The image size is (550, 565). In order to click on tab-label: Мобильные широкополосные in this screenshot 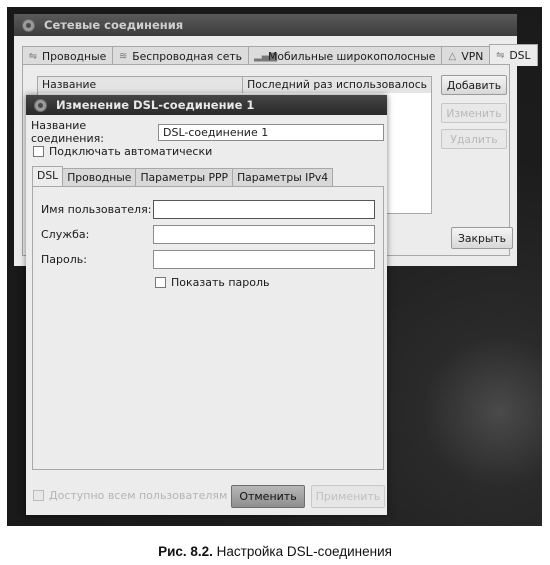, I will do `click(352, 56)`.